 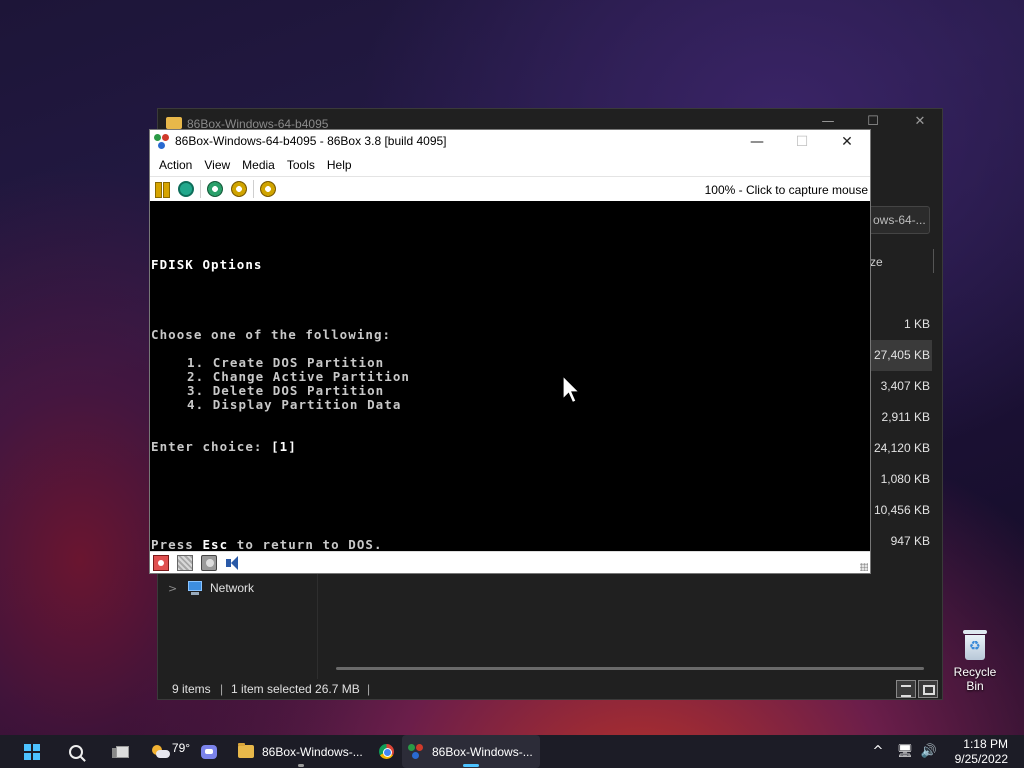 I want to click on taskbar-chrome-button, so click(x=386, y=751).